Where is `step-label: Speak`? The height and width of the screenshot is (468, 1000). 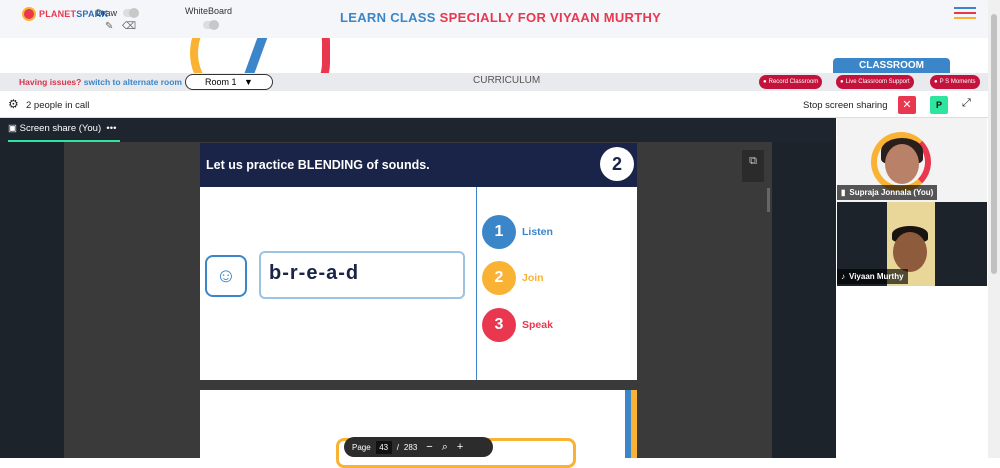 step-label: Speak is located at coordinates (537, 325).